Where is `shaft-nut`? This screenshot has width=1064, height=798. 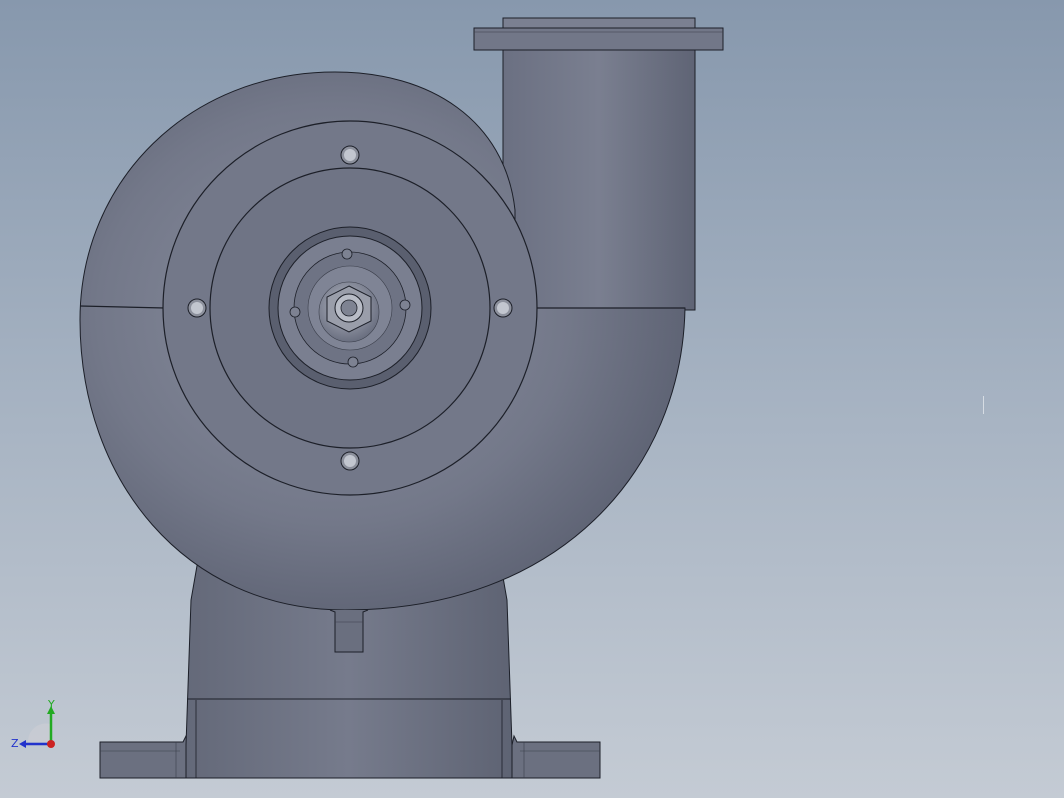
shaft-nut is located at coordinates (349, 312).